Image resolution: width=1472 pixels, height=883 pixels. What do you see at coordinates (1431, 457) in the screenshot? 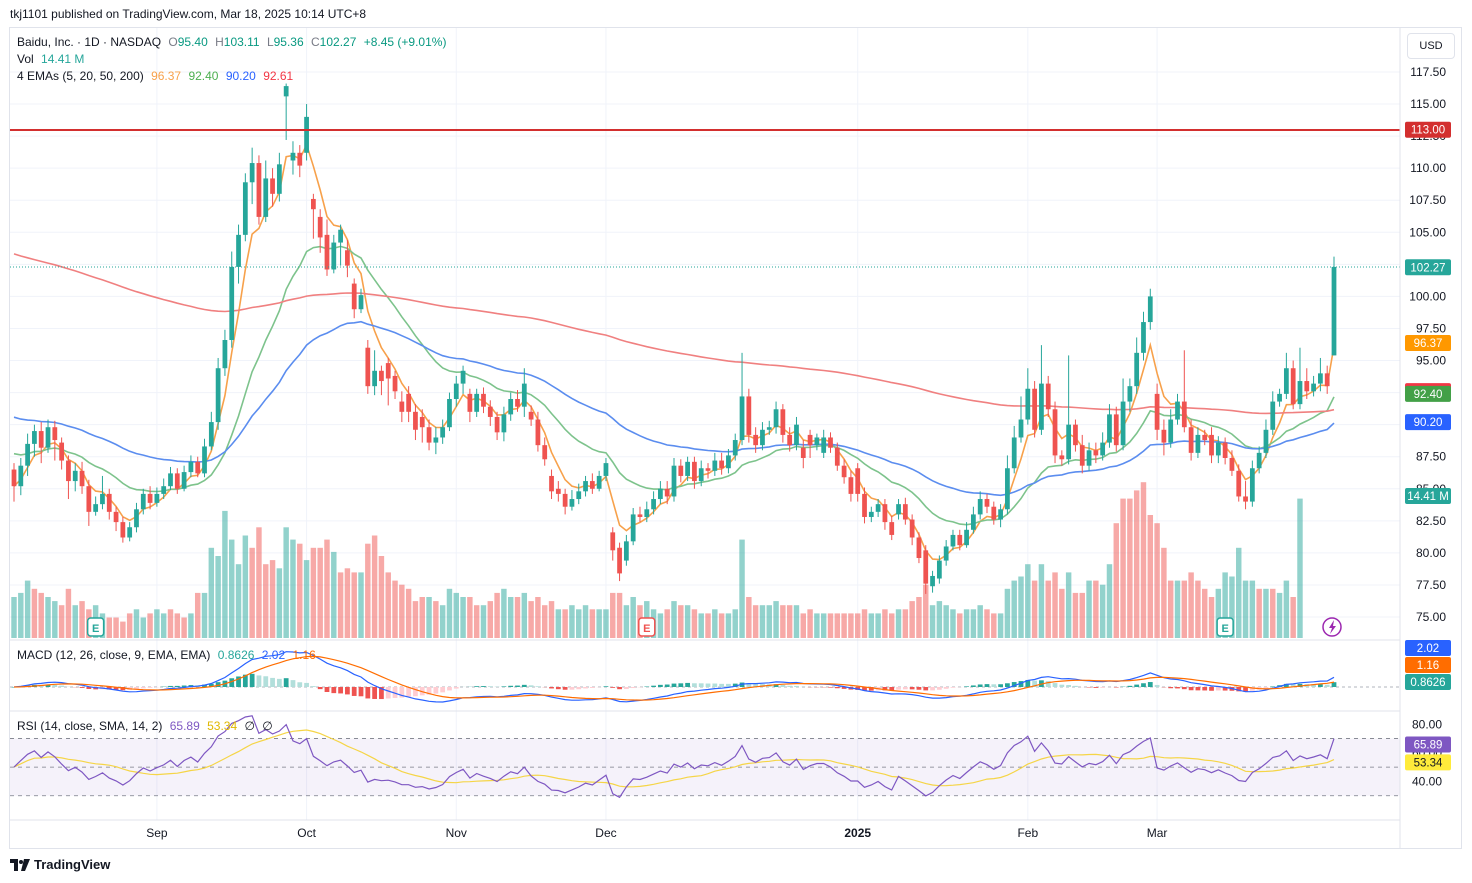
I see `price-tick-label: 87.50` at bounding box center [1431, 457].